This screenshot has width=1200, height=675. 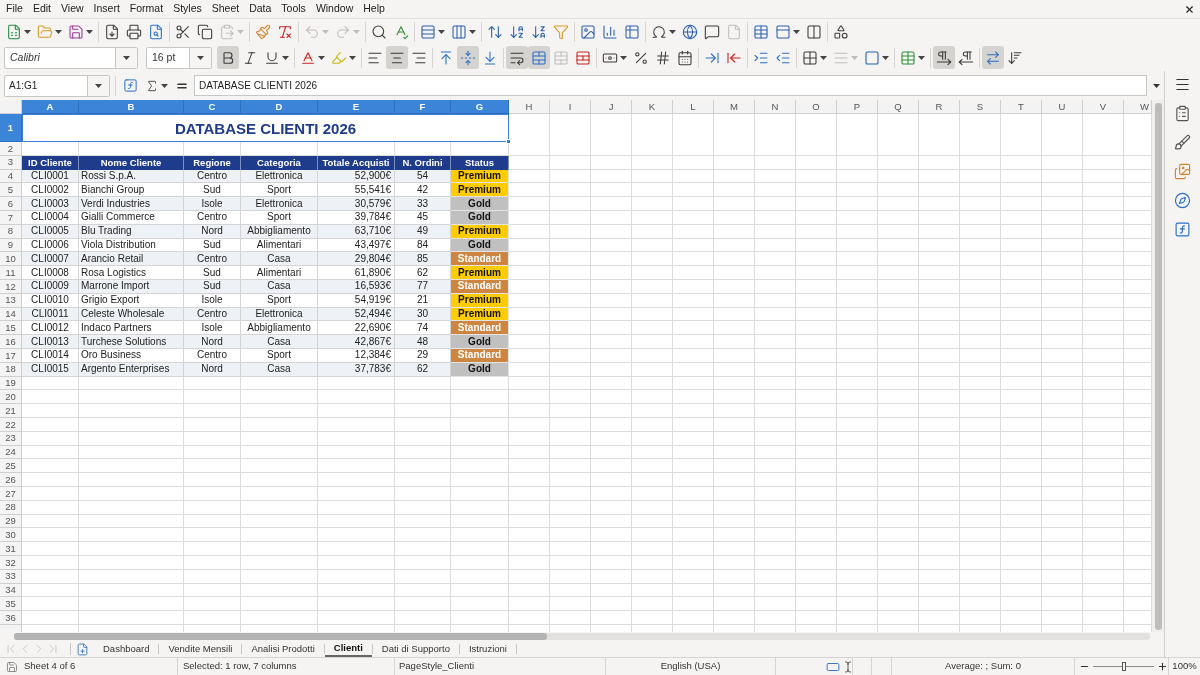 I want to click on menu-item: Styles, so click(x=187, y=9).